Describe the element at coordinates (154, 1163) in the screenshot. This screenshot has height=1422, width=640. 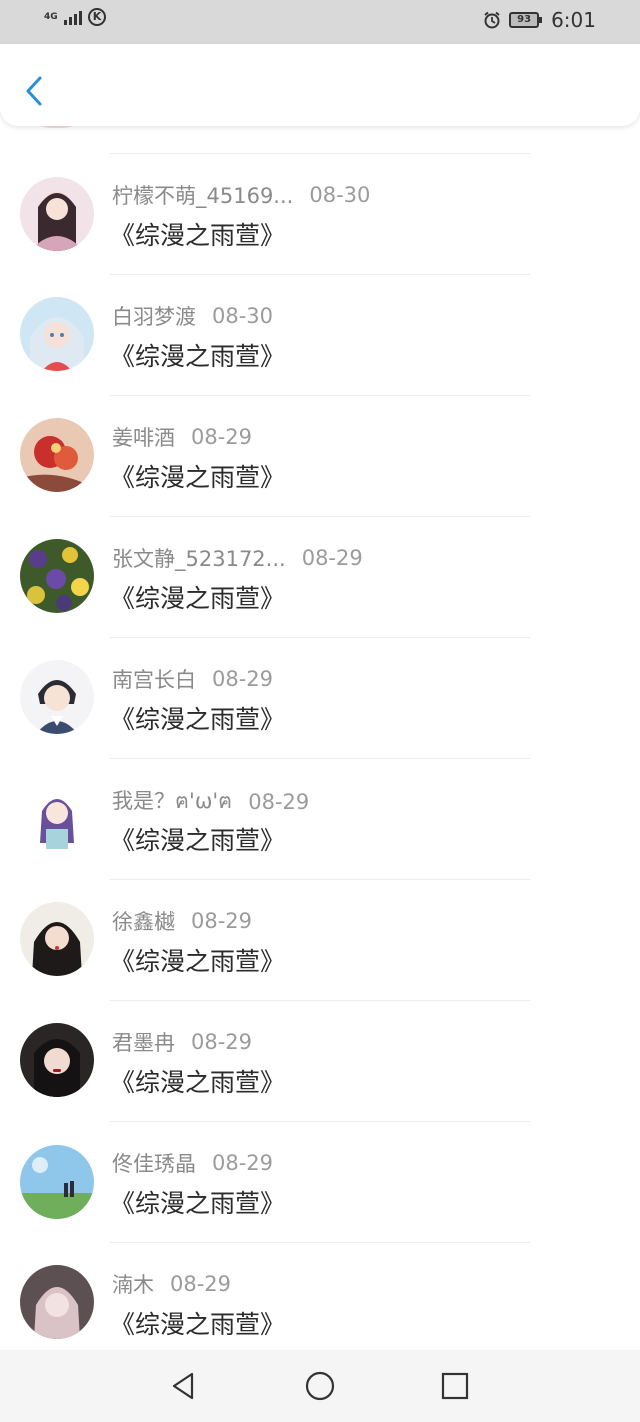
I see `user-name: 佟佳琇晶` at that location.